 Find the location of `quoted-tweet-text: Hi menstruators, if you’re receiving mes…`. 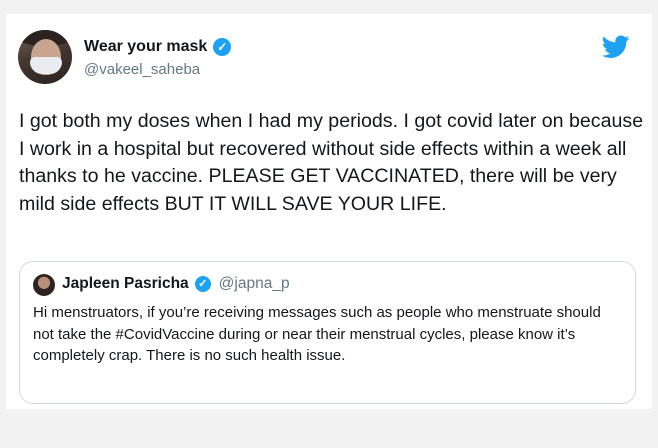

quoted-tweet-text: Hi menstruators, if you’re receiving mes… is located at coordinates (317, 334).